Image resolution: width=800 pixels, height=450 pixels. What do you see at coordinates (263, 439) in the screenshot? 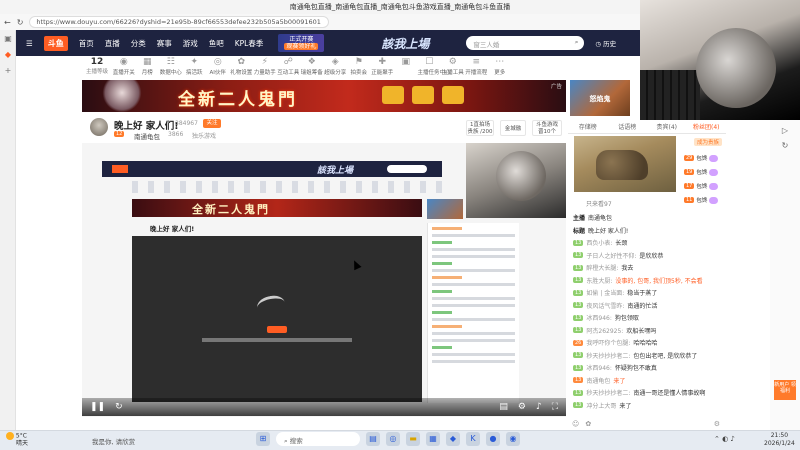
I see `windows-start-icon: ⊞` at bounding box center [263, 439].